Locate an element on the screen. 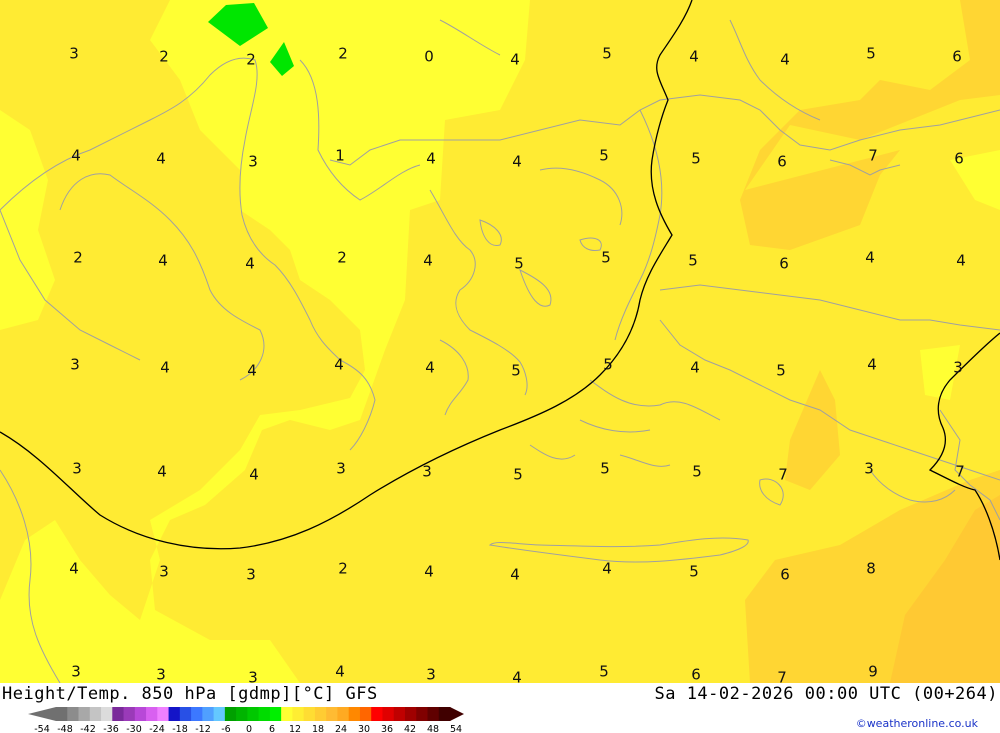 The height and width of the screenshot is (733, 1000). grid-value-label: 9 is located at coordinates (873, 672).